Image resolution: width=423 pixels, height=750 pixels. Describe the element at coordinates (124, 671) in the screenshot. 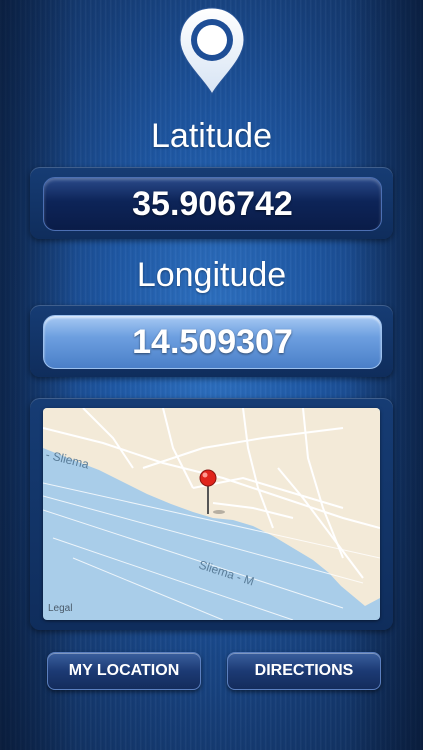

I see `my-location-button: MY LOCATION` at that location.